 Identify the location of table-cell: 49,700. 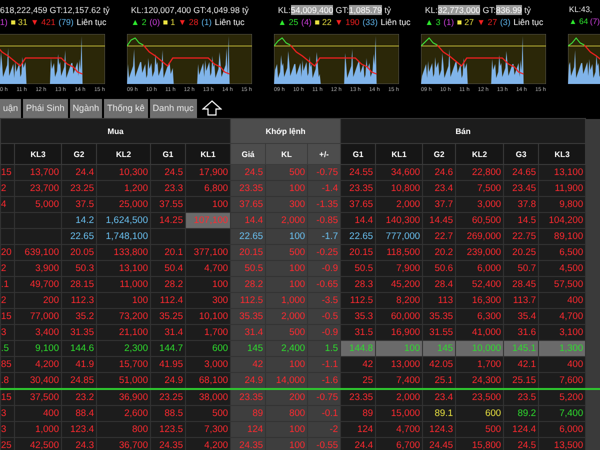
(38, 284).